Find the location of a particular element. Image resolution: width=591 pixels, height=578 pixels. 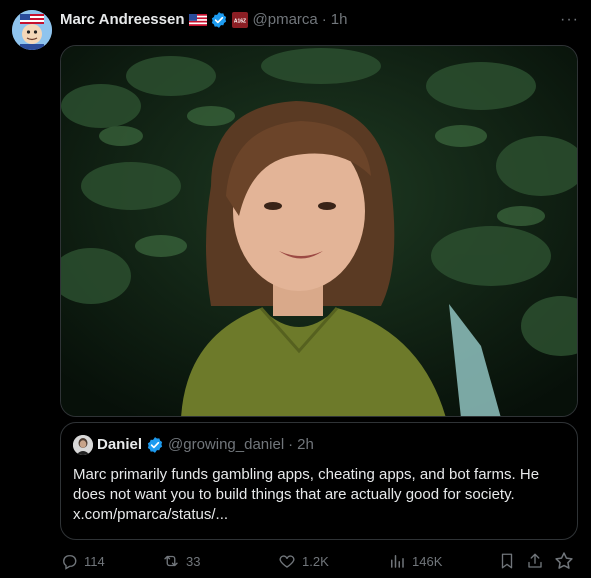

tweet-time: 1h is located at coordinates (339, 20).